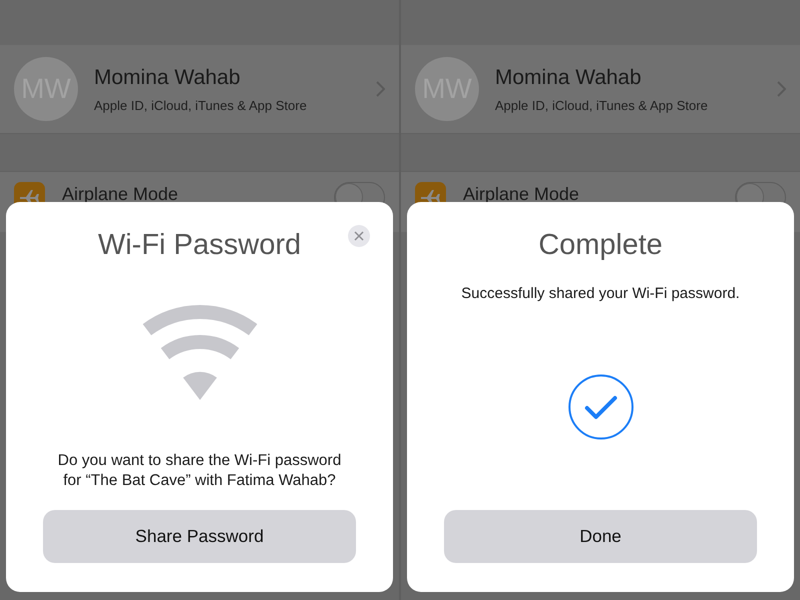  What do you see at coordinates (199, 245) in the screenshot?
I see `dialog-title: Wi-Fi Password` at bounding box center [199, 245].